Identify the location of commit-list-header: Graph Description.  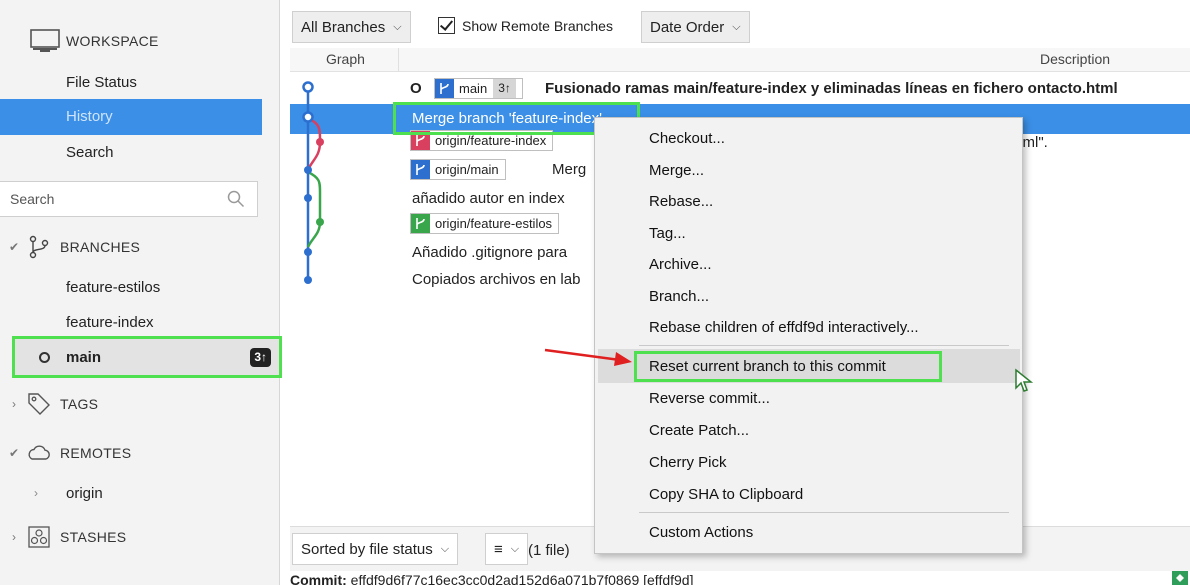
(740, 60).